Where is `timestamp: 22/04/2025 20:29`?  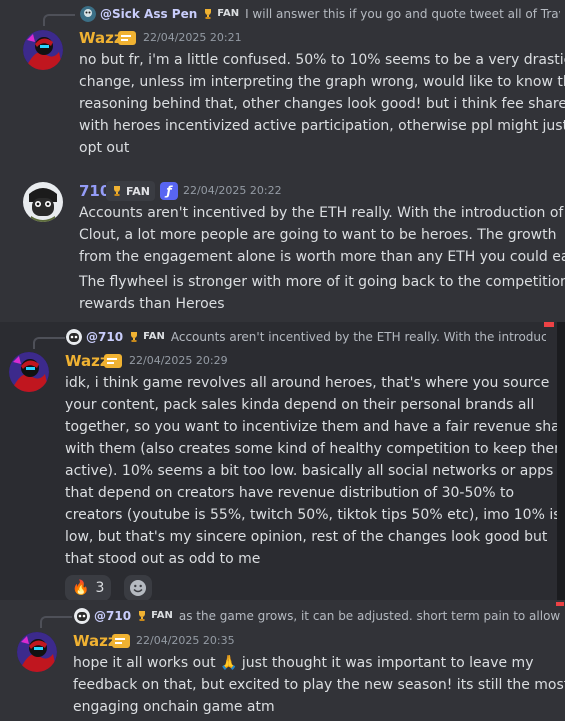 timestamp: 22/04/2025 20:29 is located at coordinates (178, 360).